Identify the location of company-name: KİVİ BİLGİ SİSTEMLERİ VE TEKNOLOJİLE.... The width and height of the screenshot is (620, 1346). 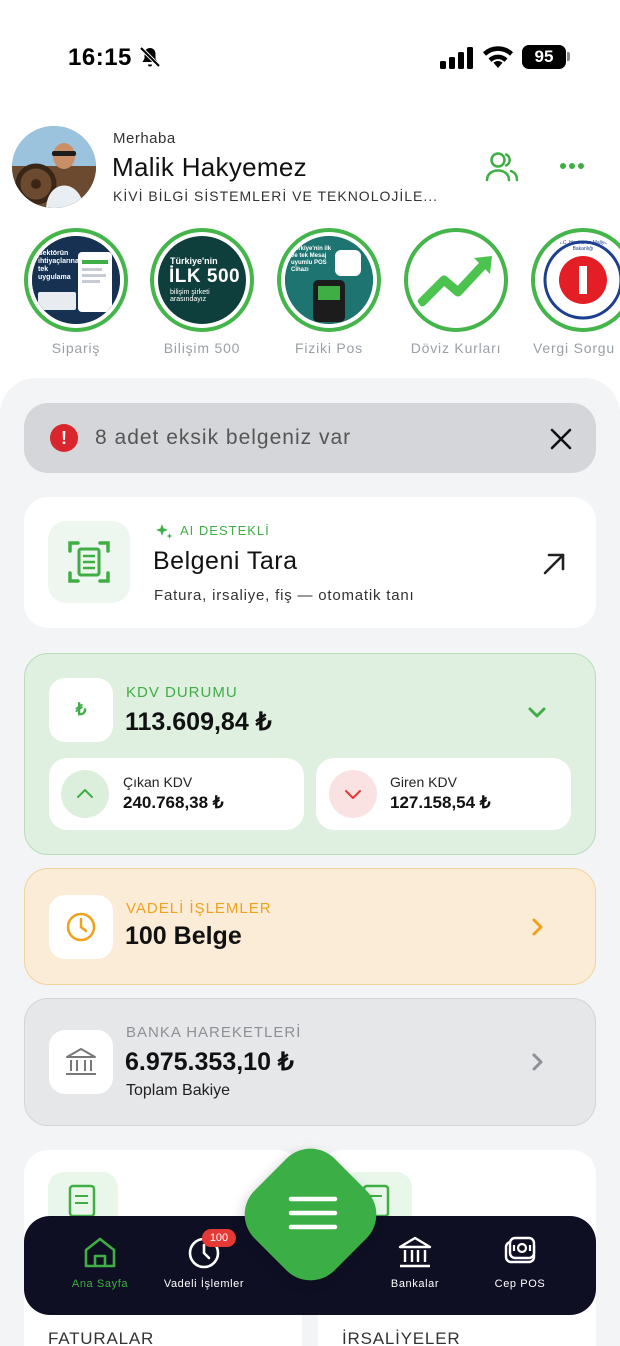
(276, 196).